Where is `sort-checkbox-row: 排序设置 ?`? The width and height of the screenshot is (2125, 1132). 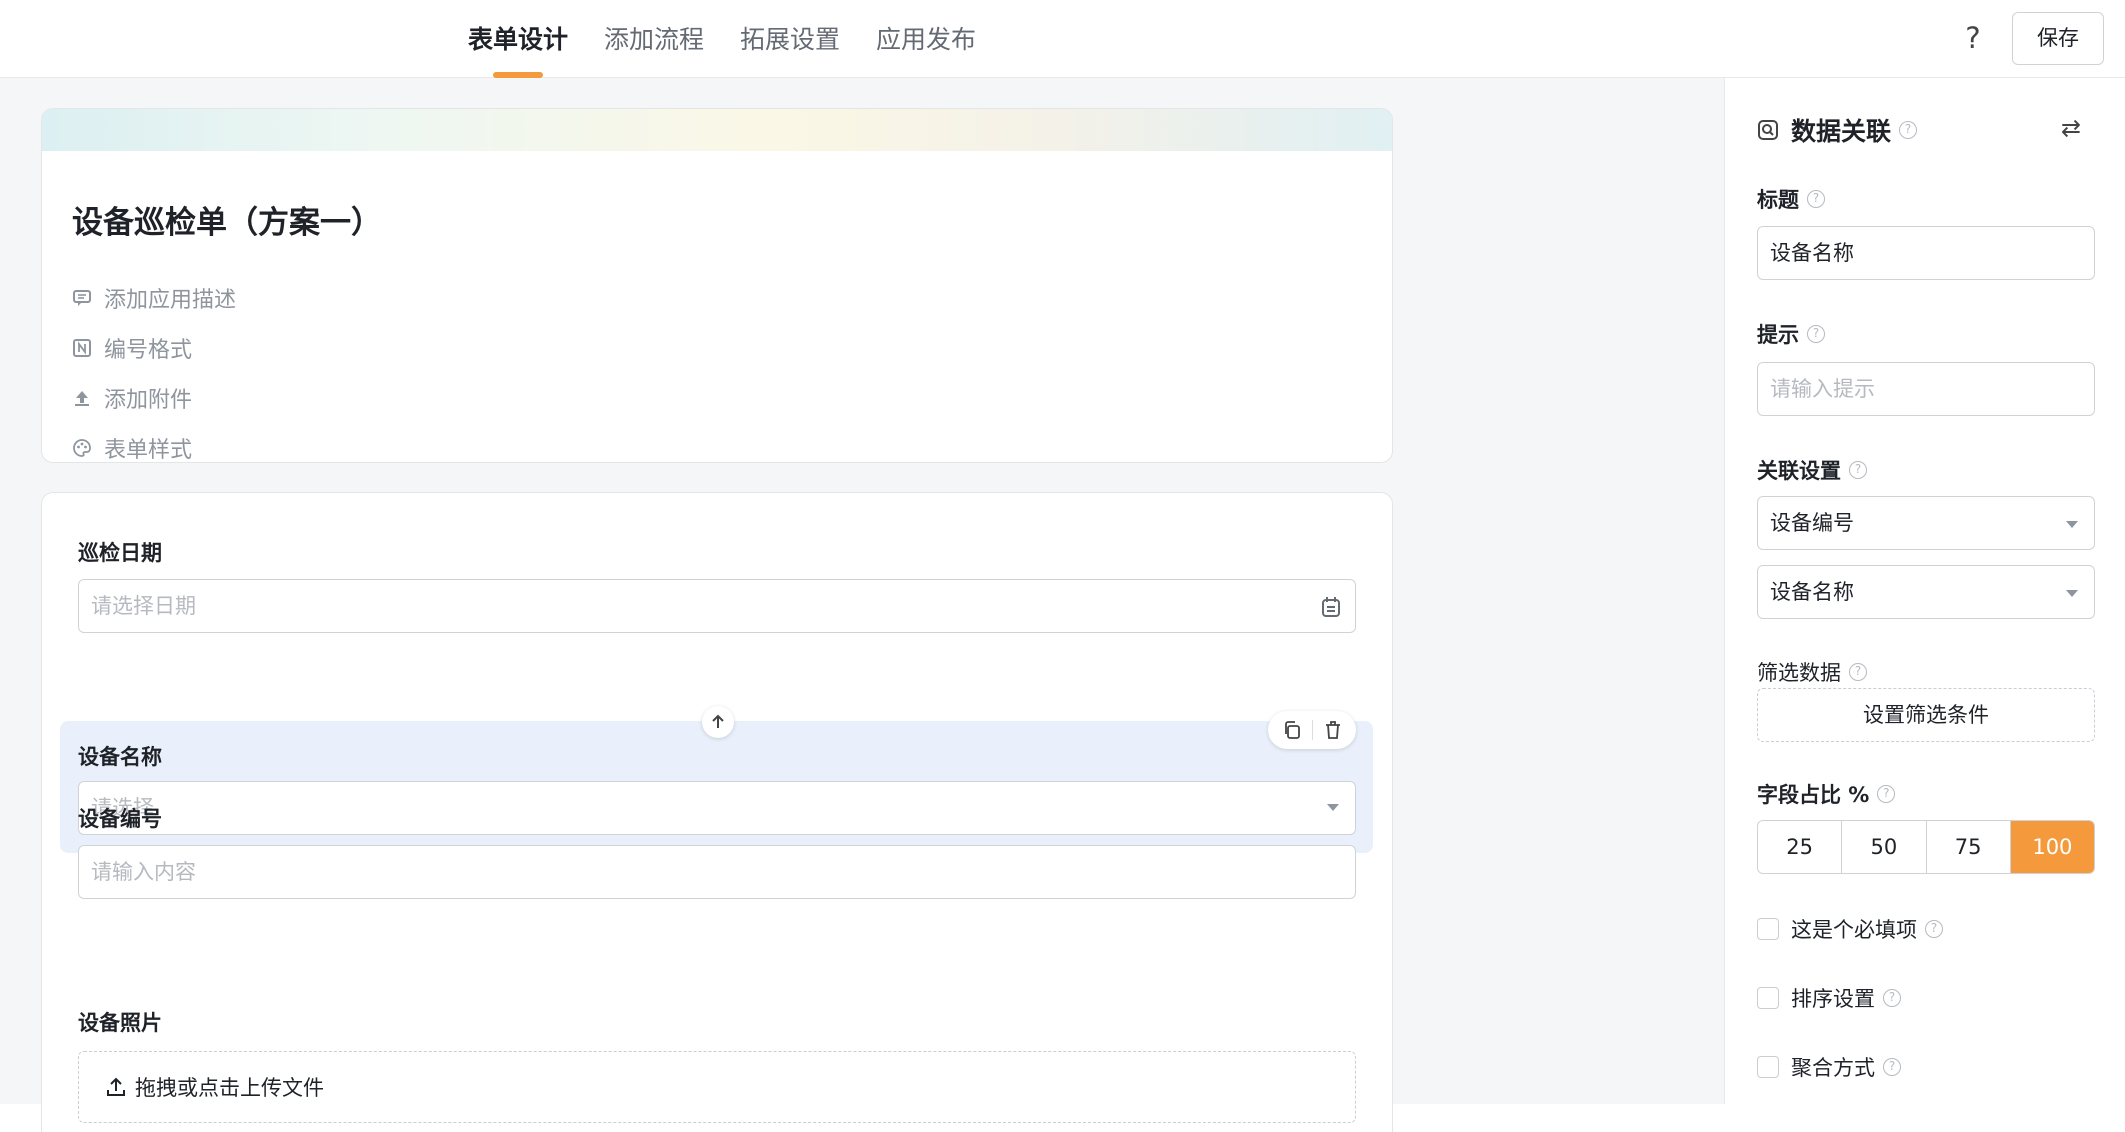
sort-checkbox-row: 排序设置 ? is located at coordinates (1829, 998).